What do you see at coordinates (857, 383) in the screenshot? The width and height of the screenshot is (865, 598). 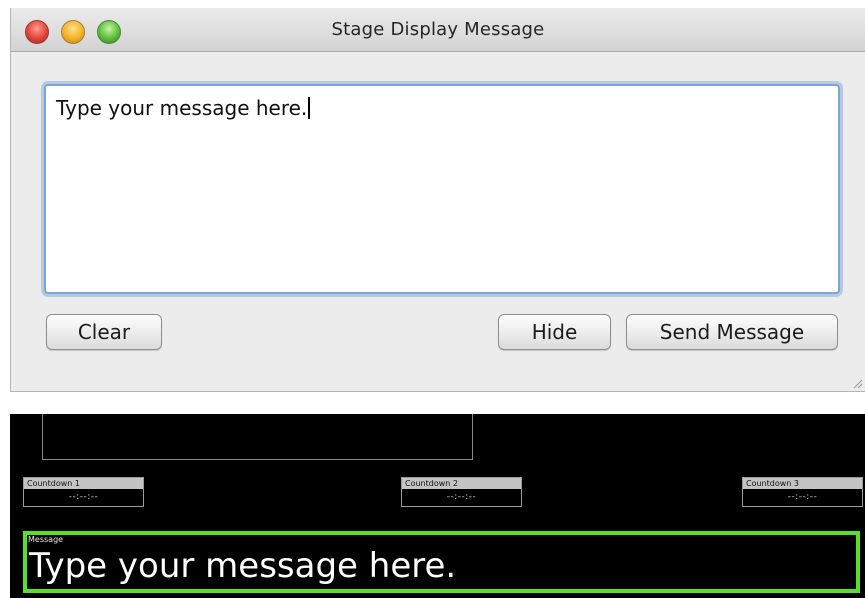 I see `resize-grip-icon` at bounding box center [857, 383].